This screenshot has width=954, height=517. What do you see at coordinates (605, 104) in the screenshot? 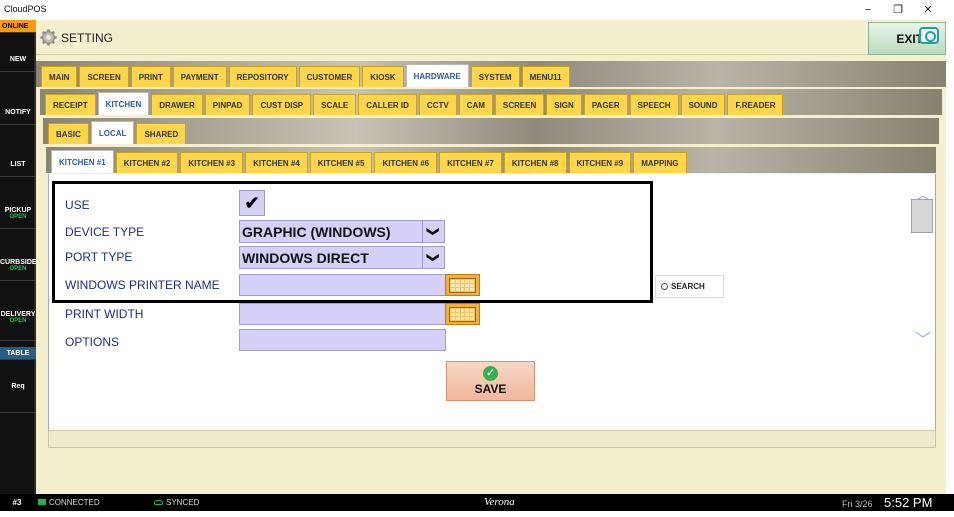
I see `tab-pager: PAGER` at bounding box center [605, 104].